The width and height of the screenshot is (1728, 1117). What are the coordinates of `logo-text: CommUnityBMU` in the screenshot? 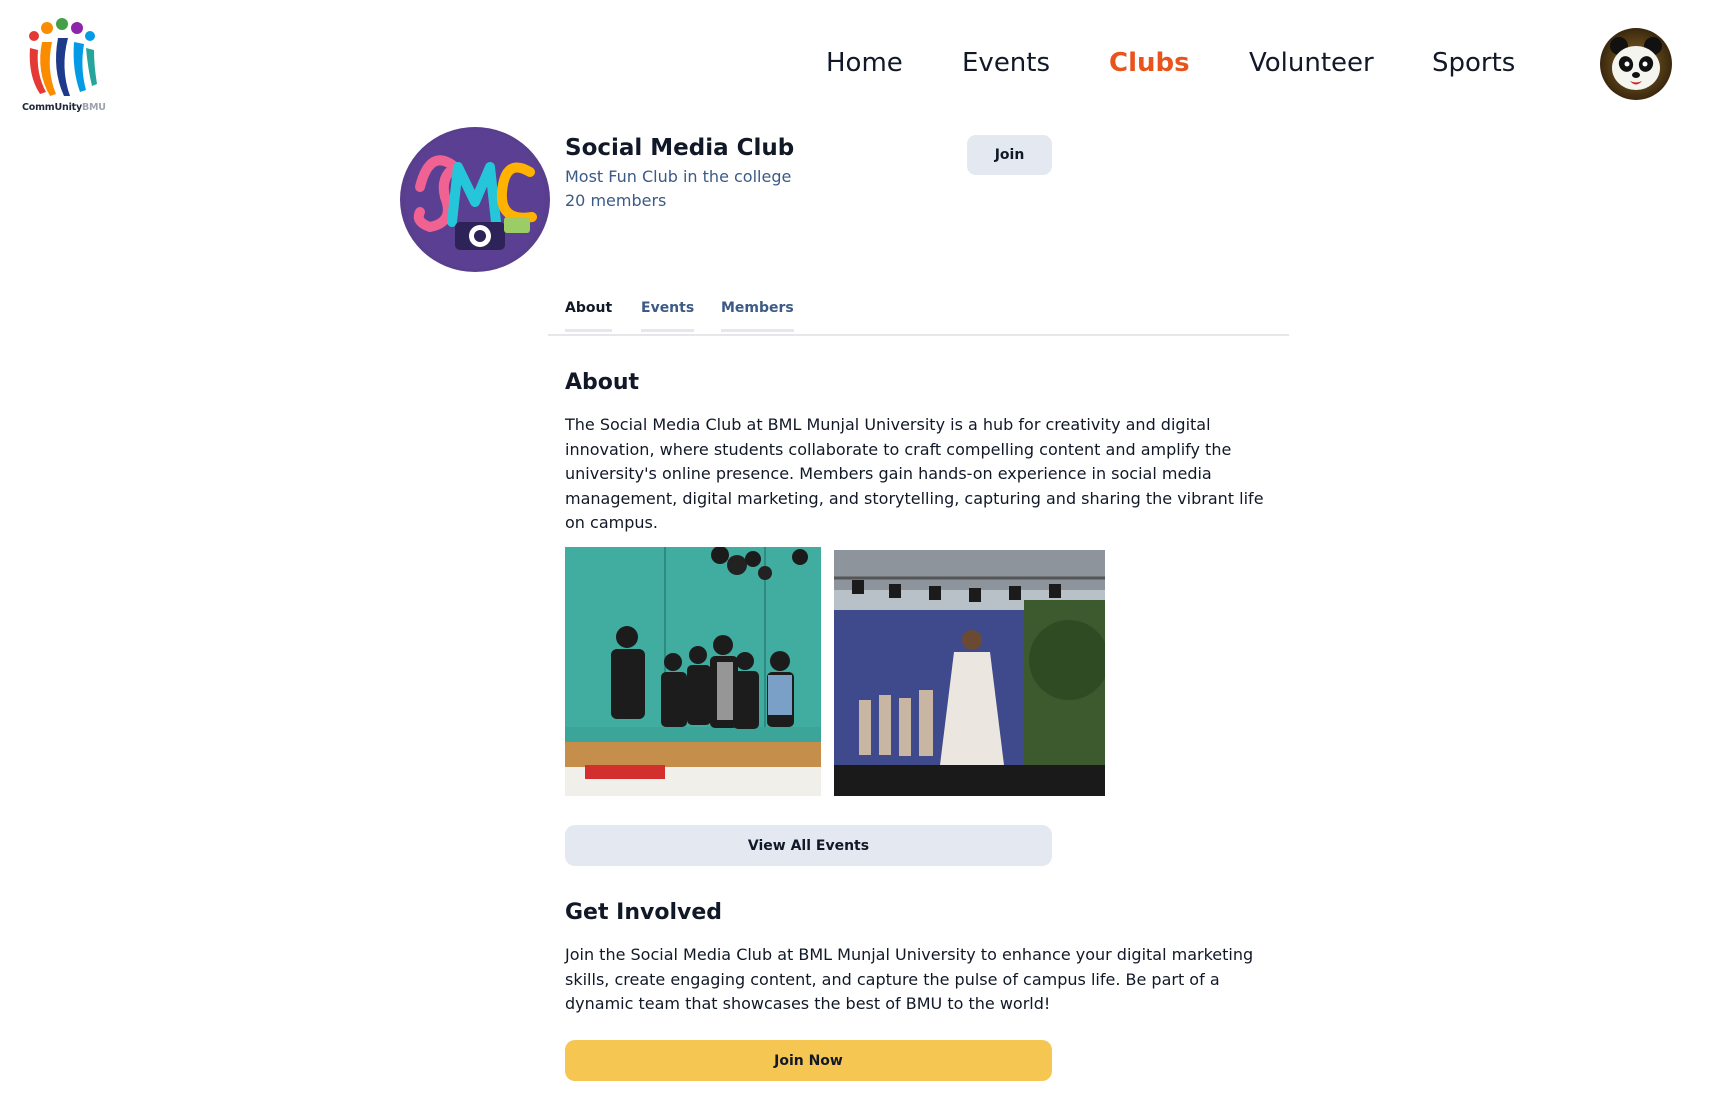 It's located at (64, 107).